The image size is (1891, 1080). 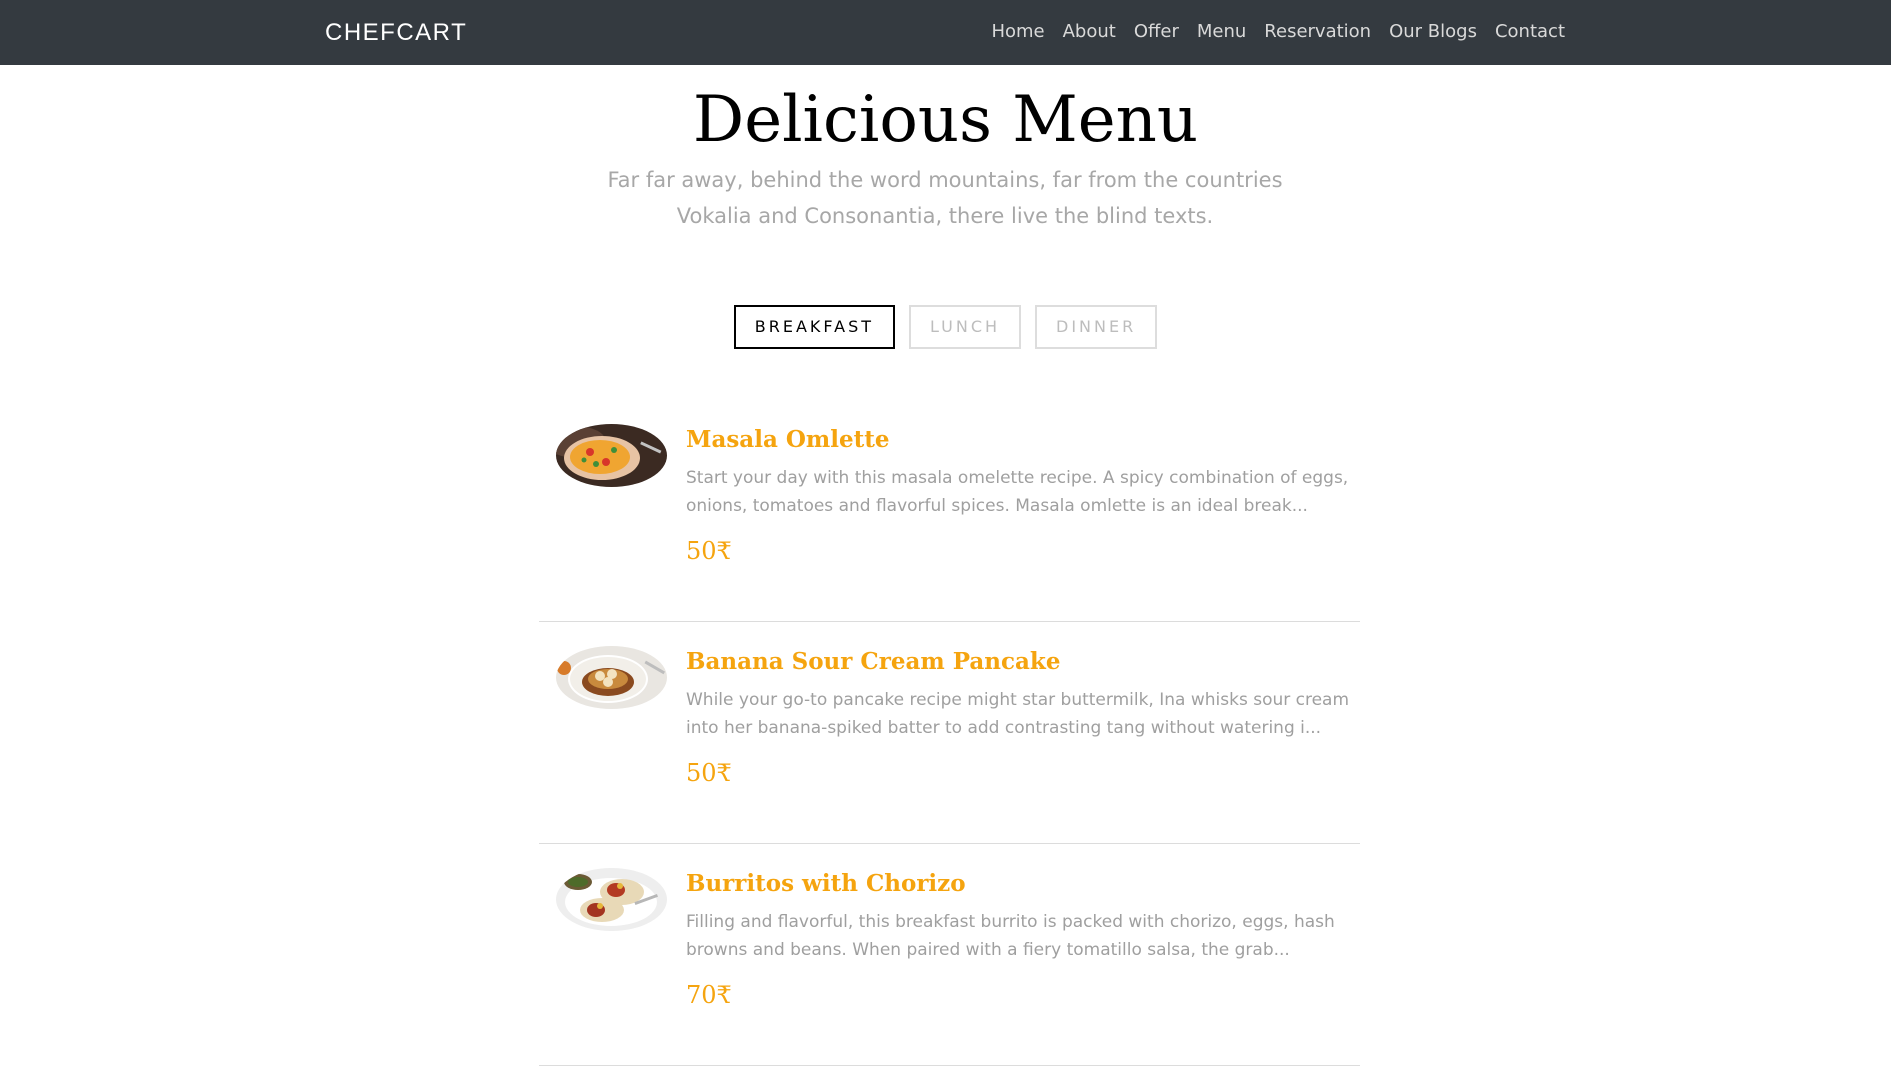 I want to click on menu-tabs: BREAKFAST LUNCH DINNER, so click(x=945, y=327).